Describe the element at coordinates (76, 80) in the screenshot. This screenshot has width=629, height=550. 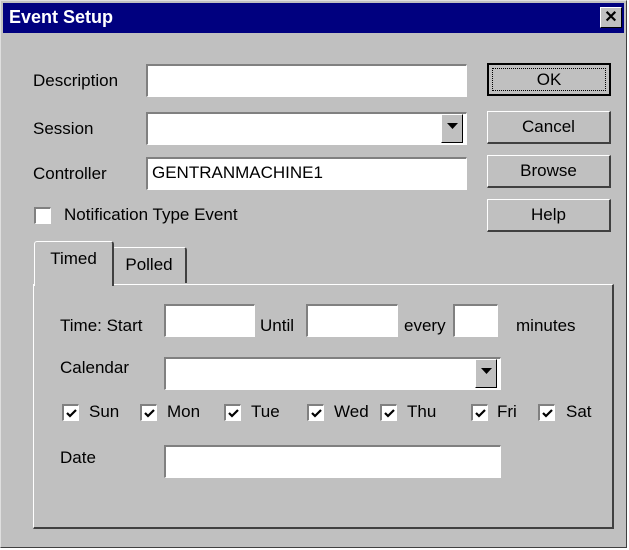
I see `description-label: Description` at that location.